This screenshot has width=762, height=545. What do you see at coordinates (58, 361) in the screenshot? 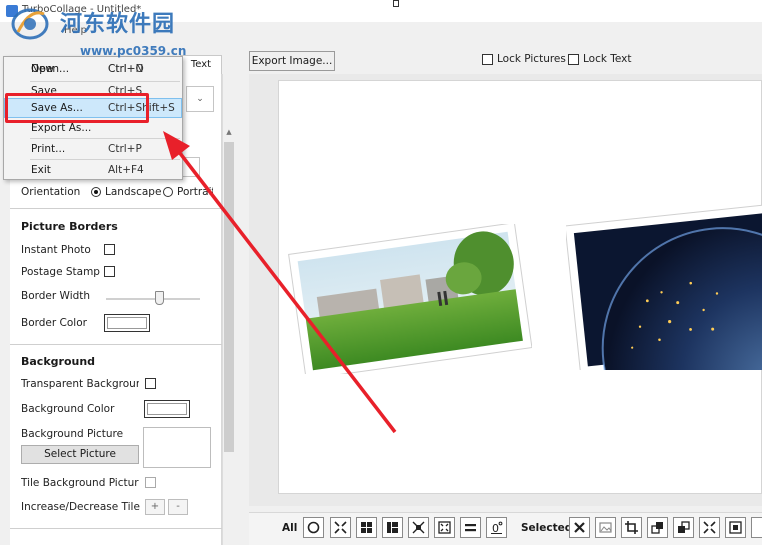
I see `background-title: Background` at bounding box center [58, 361].